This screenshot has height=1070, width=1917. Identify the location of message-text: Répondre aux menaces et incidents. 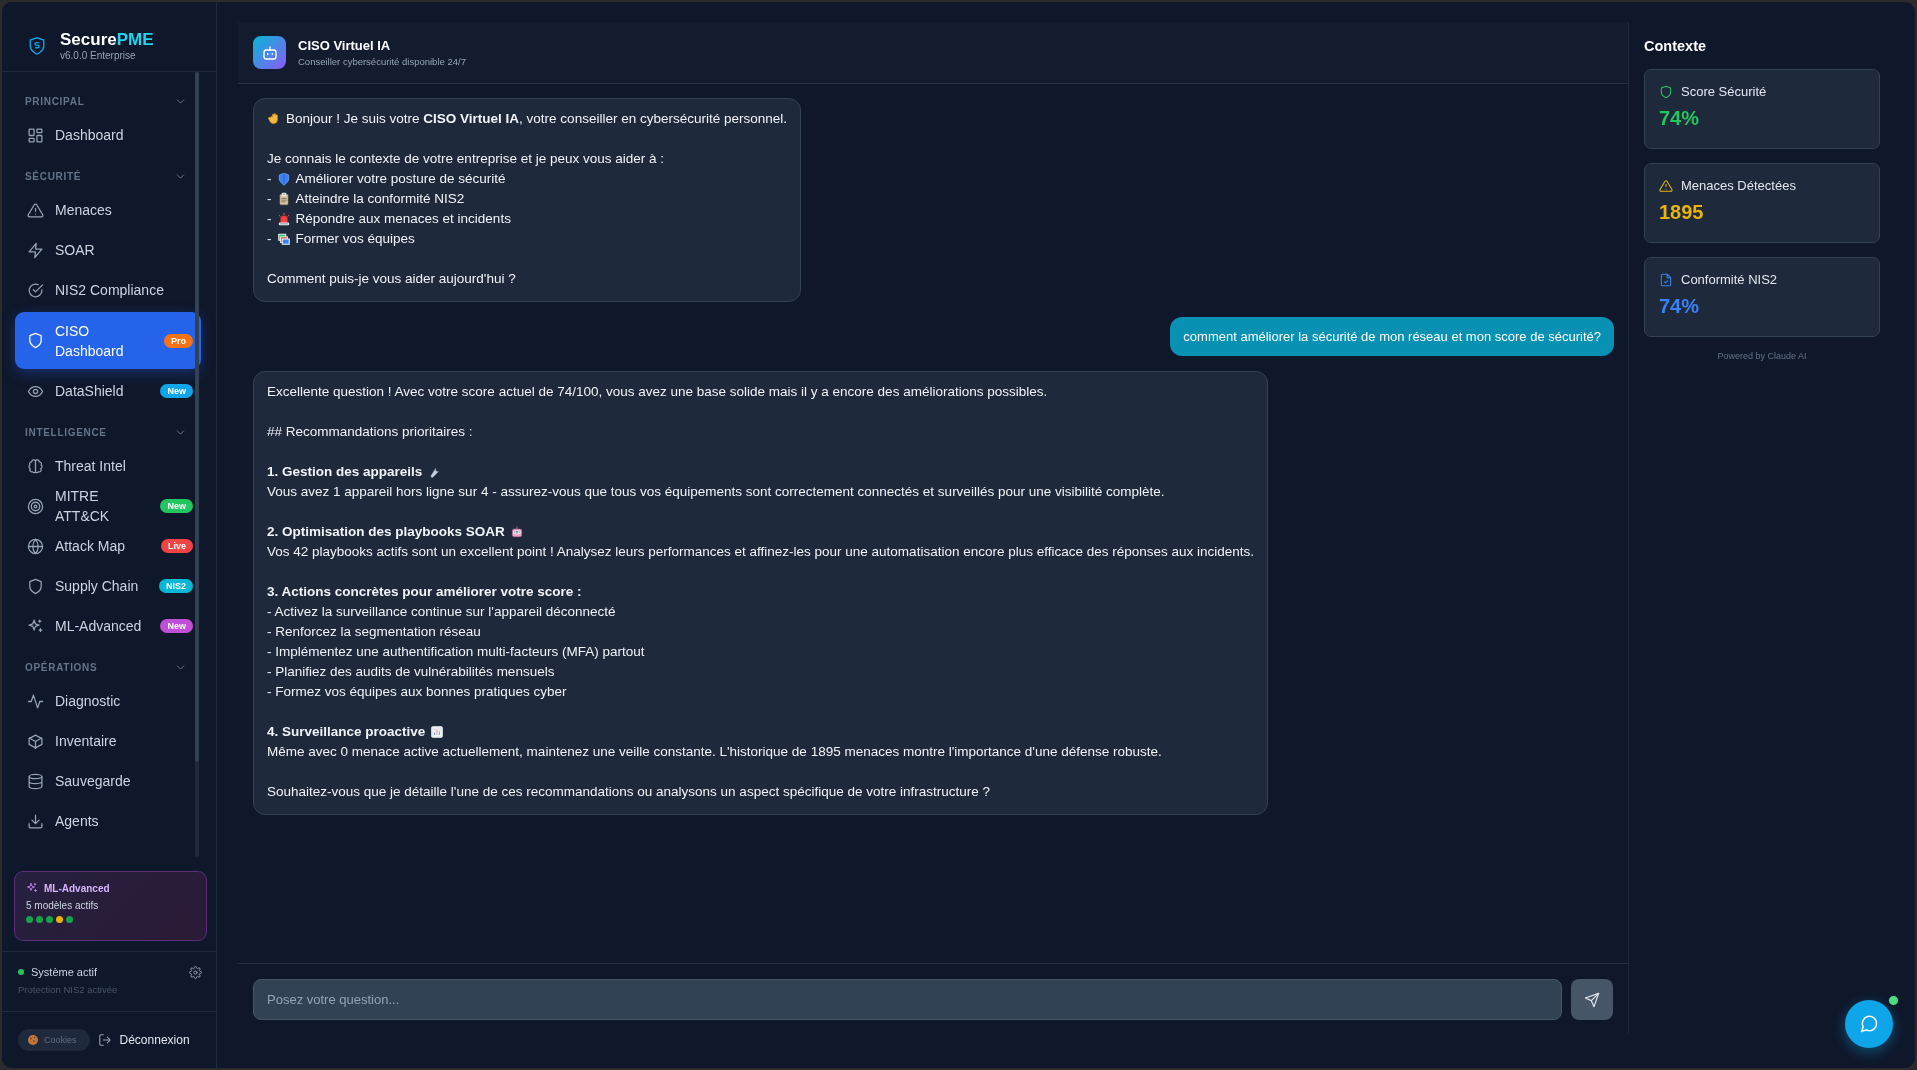
(403, 219).